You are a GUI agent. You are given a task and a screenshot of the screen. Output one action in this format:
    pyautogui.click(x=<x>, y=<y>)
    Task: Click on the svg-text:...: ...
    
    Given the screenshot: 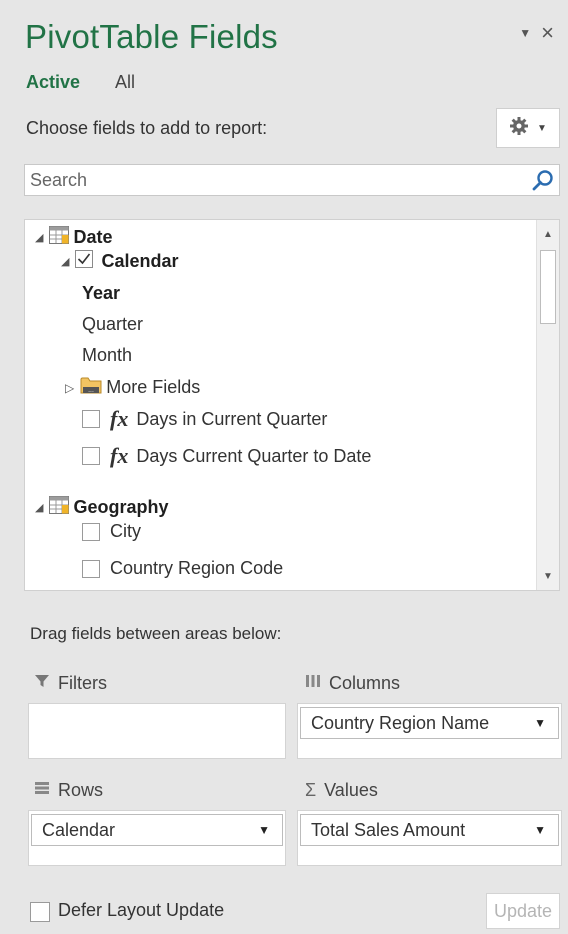 What is the action you would take?
    pyautogui.click(x=91, y=390)
    